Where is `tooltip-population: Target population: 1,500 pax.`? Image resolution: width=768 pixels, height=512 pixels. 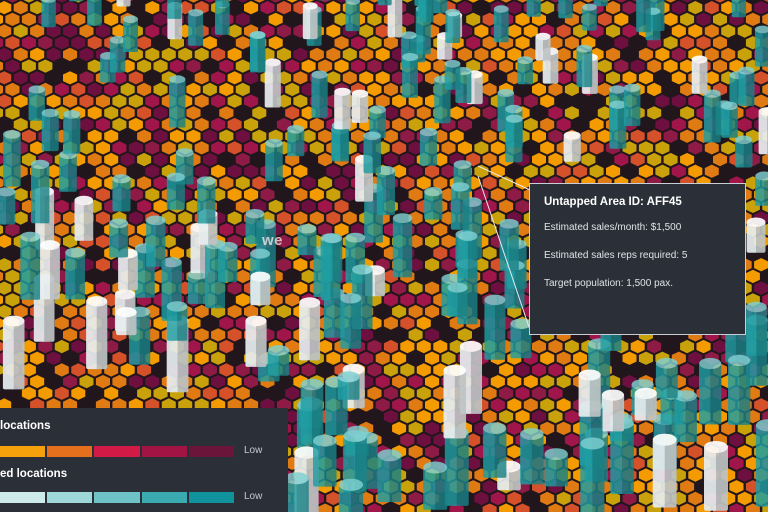
tooltip-population: Target population: 1,500 pax. is located at coordinates (608, 283).